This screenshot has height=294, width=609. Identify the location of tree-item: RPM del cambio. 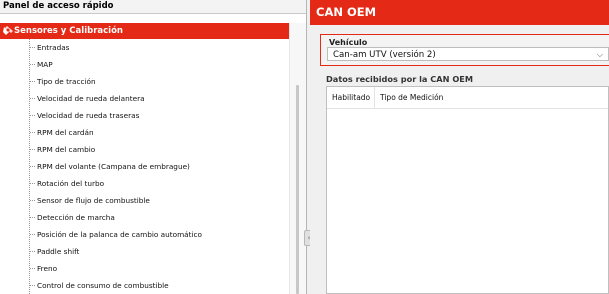
(145, 149).